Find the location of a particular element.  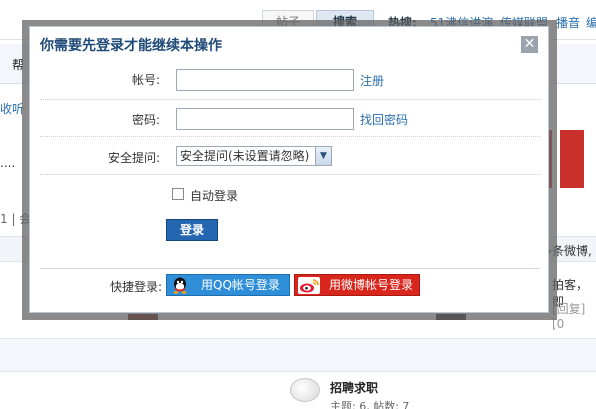

security-question-value: 安全提问(未设置请忽略) is located at coordinates (245, 156).